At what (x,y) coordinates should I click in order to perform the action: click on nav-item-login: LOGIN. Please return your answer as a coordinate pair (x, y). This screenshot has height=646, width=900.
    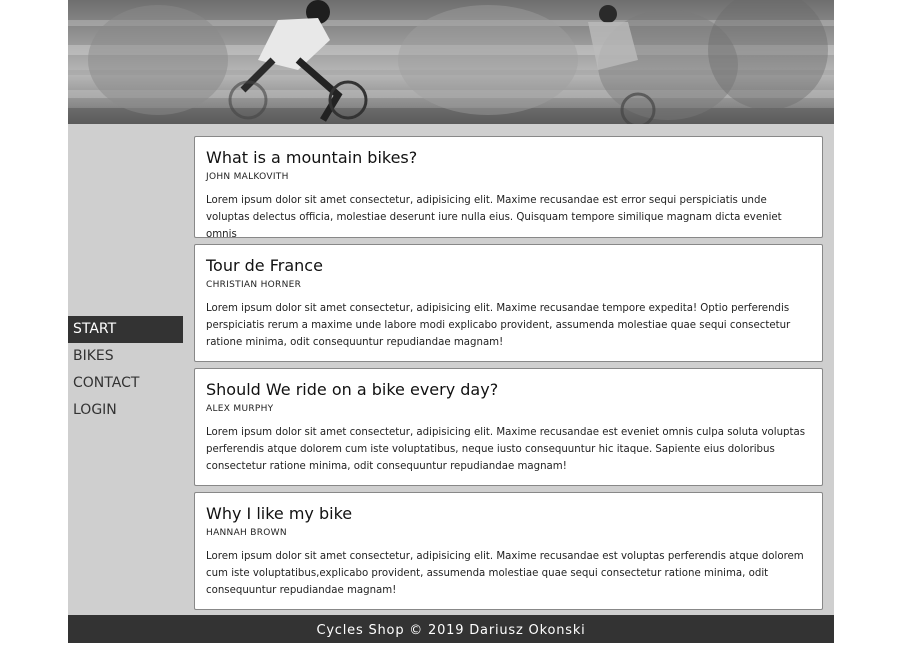
    Looking at the image, I should click on (125, 410).